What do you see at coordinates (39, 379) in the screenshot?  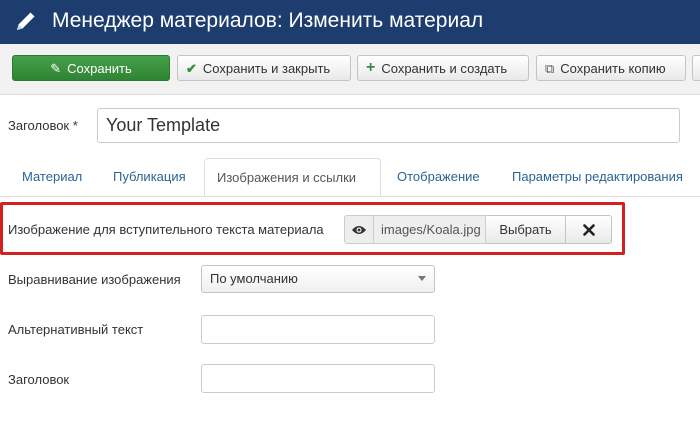 I see `caption-label: Заголовок` at bounding box center [39, 379].